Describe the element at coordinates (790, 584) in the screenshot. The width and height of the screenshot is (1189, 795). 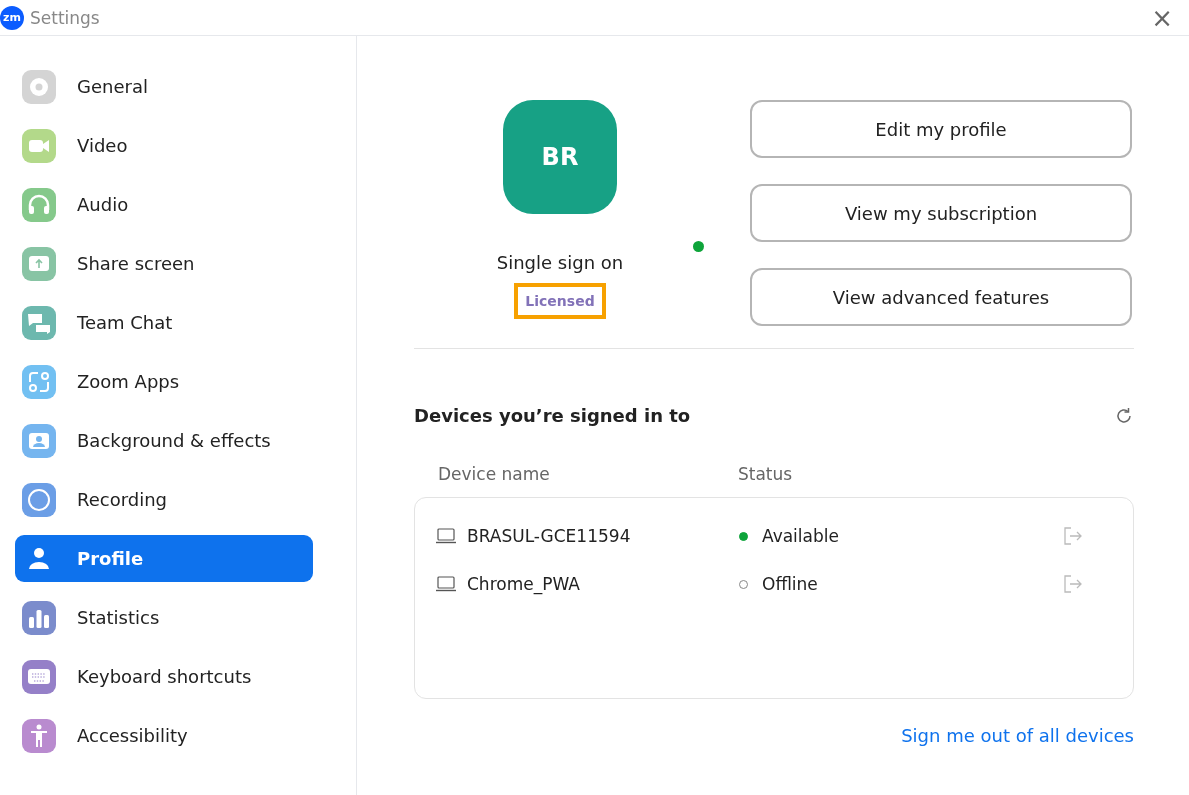
I see `device-status: Offline` at that location.